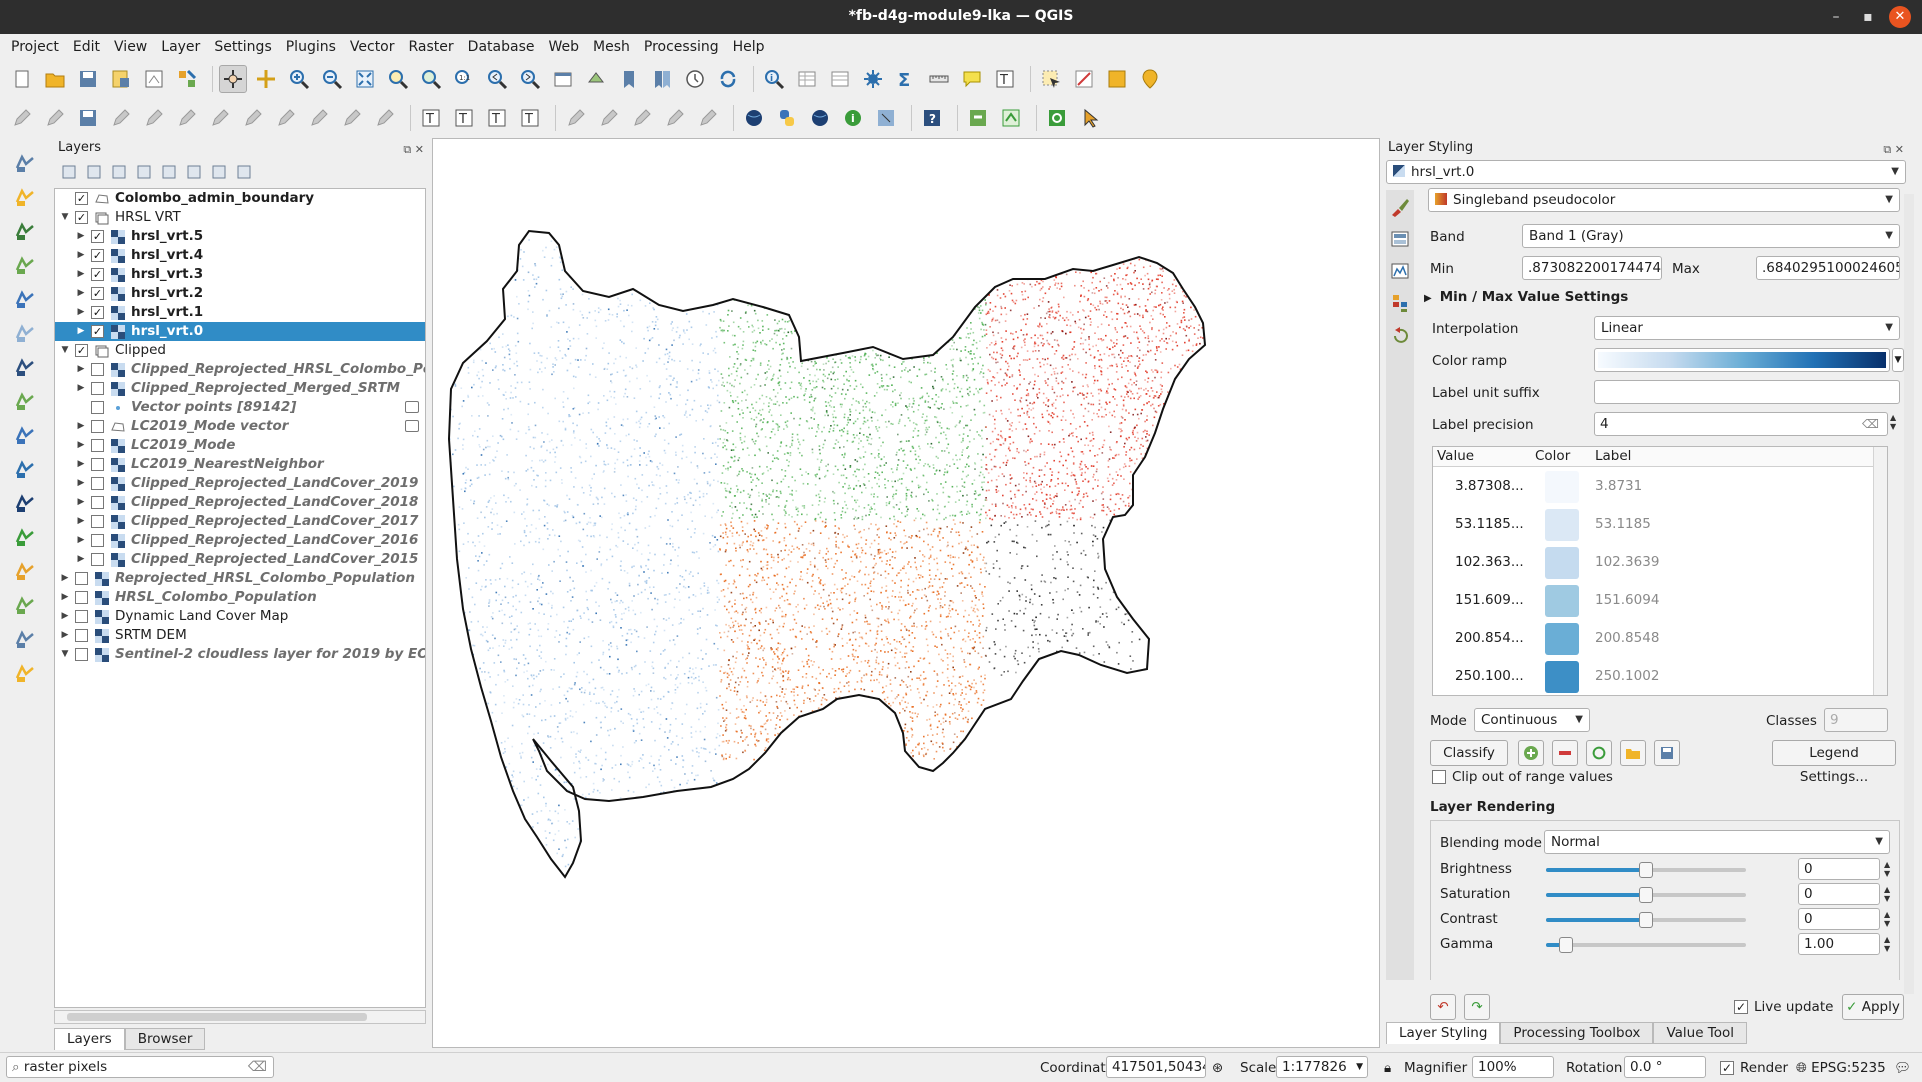 The height and width of the screenshot is (1082, 1922). Describe the element at coordinates (932, 118) in the screenshot. I see `help-icon: ?` at that location.